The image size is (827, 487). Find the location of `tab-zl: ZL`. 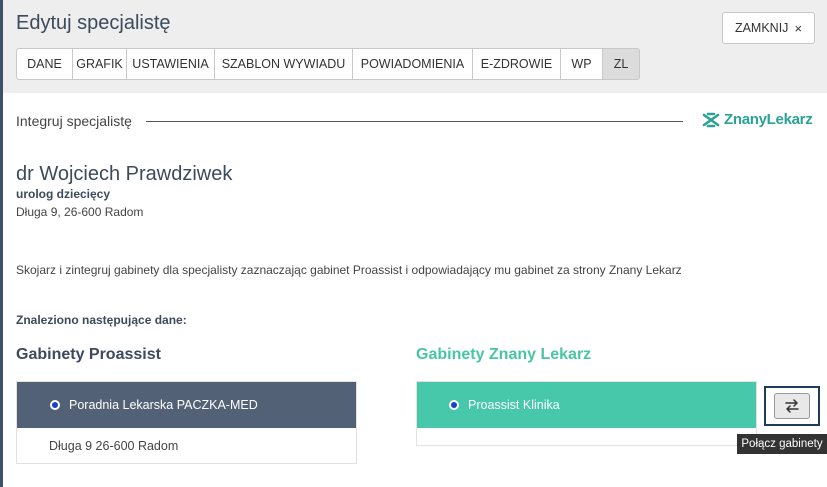

tab-zl: ZL is located at coordinates (621, 64).